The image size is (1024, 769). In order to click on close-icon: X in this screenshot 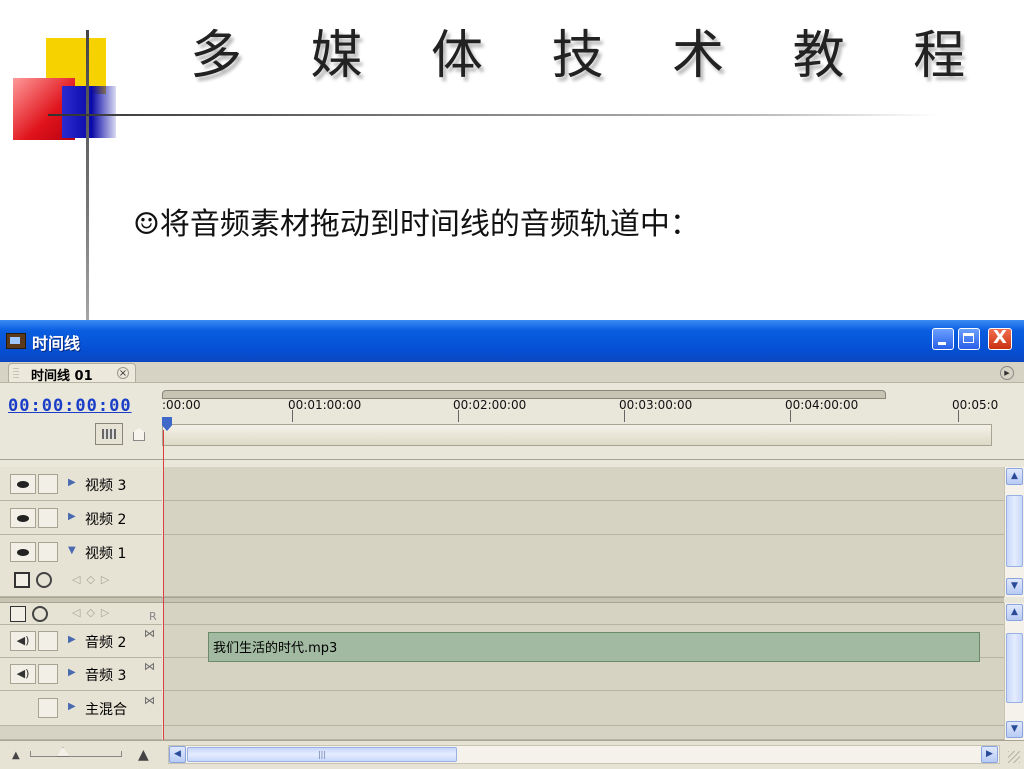, I will do `click(1000, 337)`.